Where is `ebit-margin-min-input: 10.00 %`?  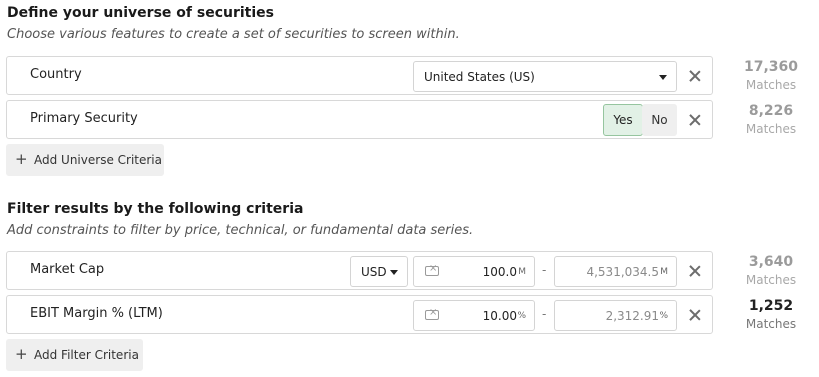
ebit-margin-min-input: 10.00 % is located at coordinates (474, 315).